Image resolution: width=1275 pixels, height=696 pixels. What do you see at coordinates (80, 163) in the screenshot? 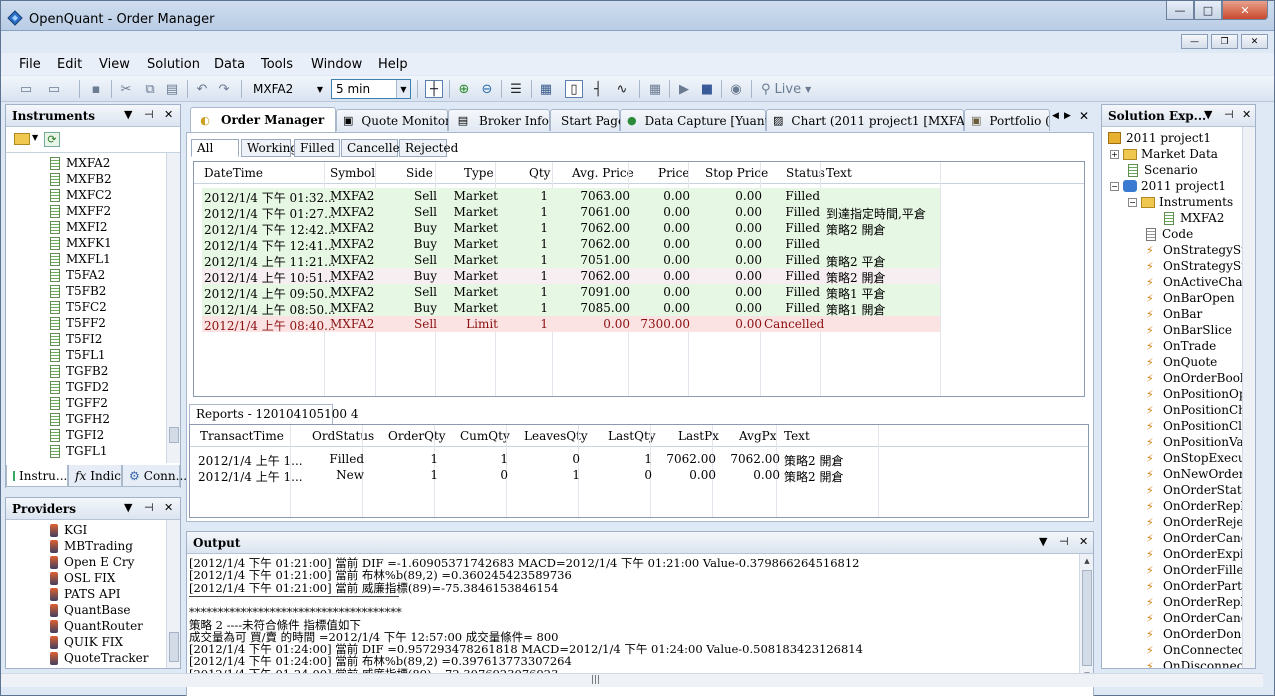
I see `instrument-item: MXFA2` at bounding box center [80, 163].